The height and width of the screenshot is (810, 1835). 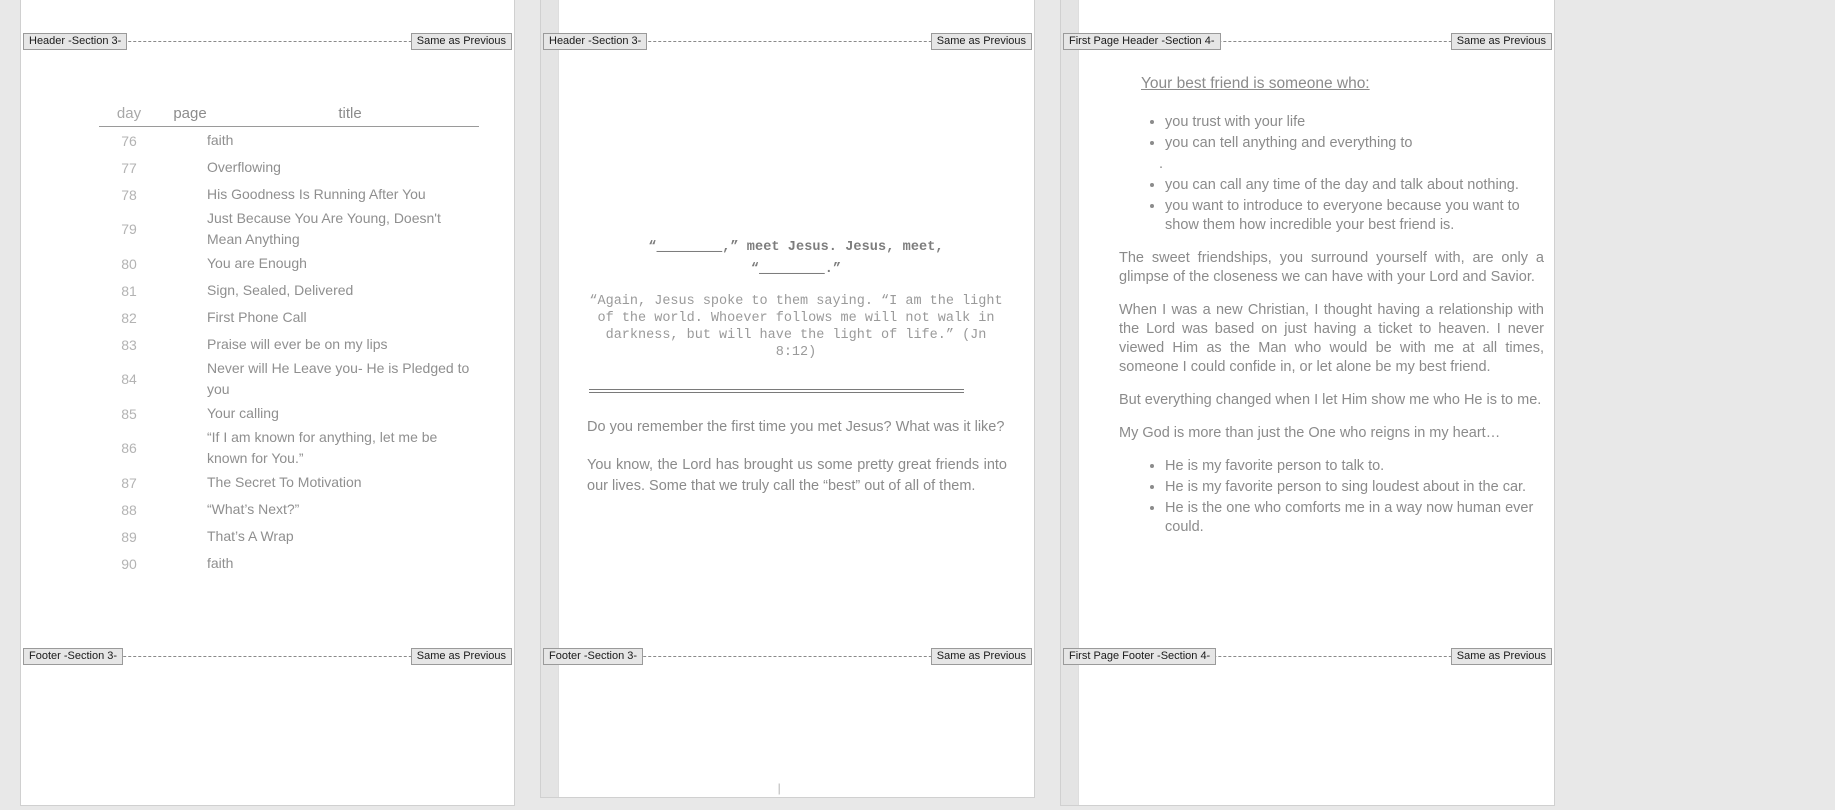 I want to click on title-line2-text: .”, so click(x=833, y=269).